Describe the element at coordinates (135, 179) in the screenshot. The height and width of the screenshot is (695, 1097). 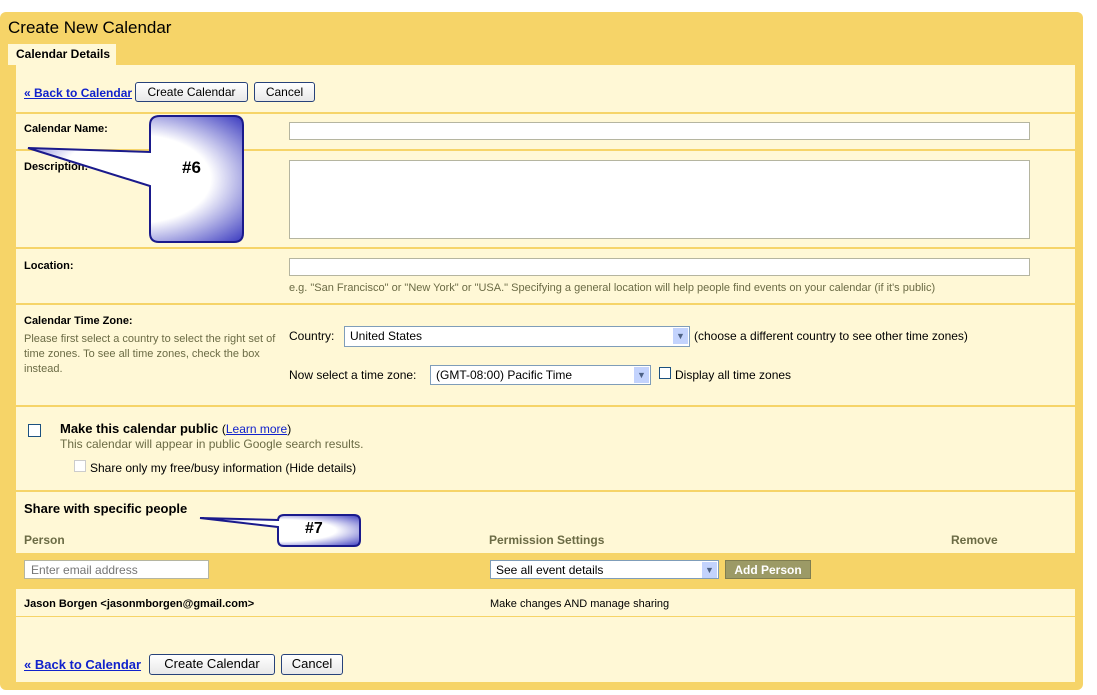
I see `callout-6-shape` at that location.